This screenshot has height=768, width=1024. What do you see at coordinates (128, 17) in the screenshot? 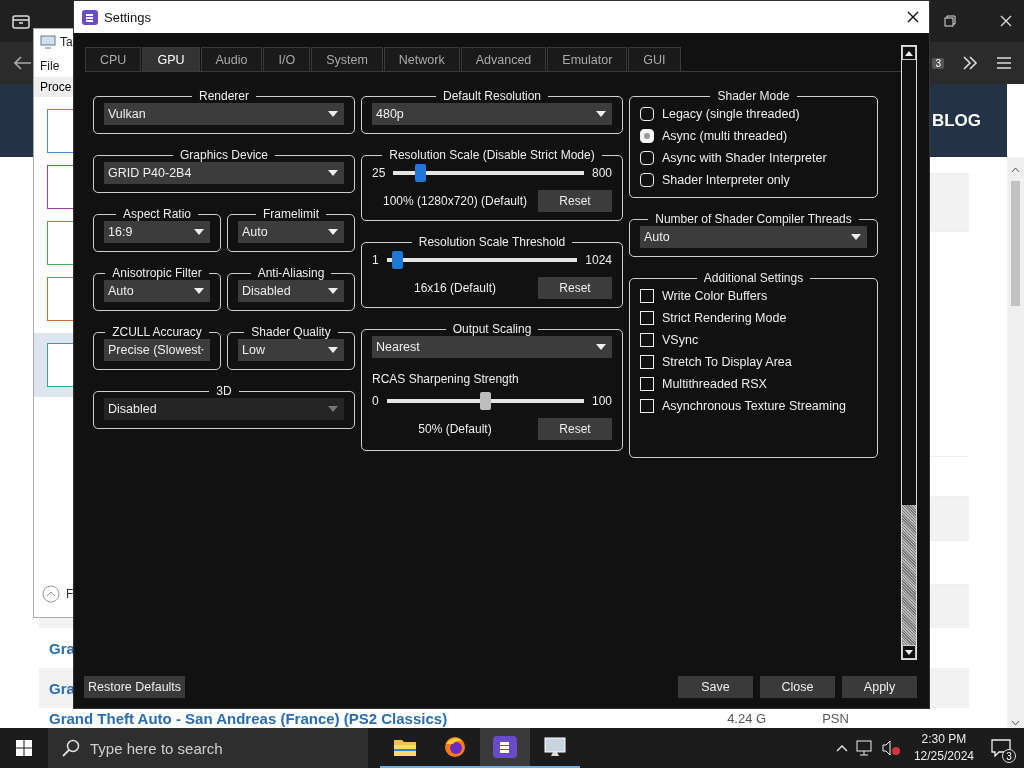
I see `window-title: Settings` at bounding box center [128, 17].